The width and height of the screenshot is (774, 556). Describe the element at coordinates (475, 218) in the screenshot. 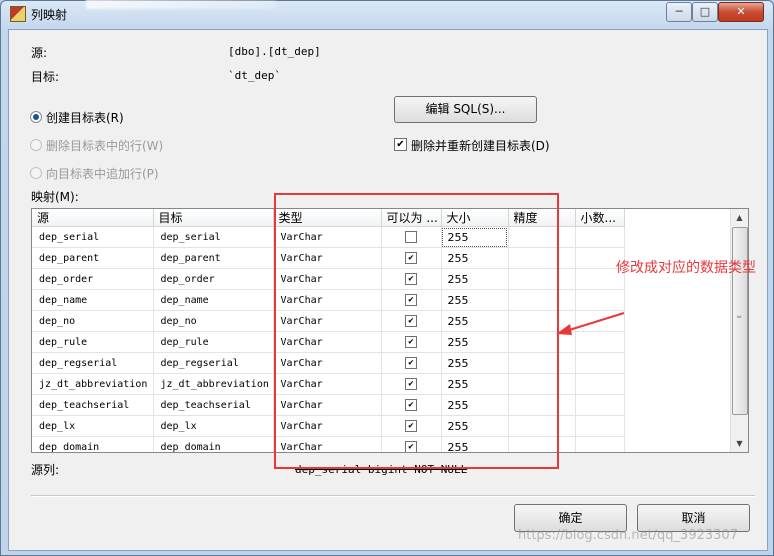

I see `column-header: 大小` at that location.